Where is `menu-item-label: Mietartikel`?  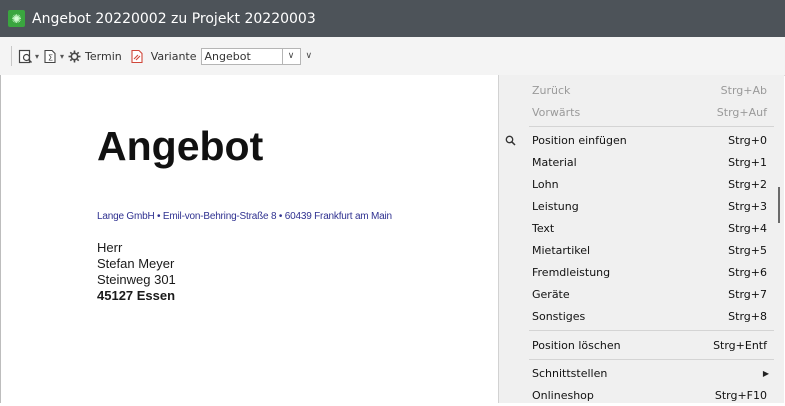
menu-item-label: Mietartikel is located at coordinates (561, 250).